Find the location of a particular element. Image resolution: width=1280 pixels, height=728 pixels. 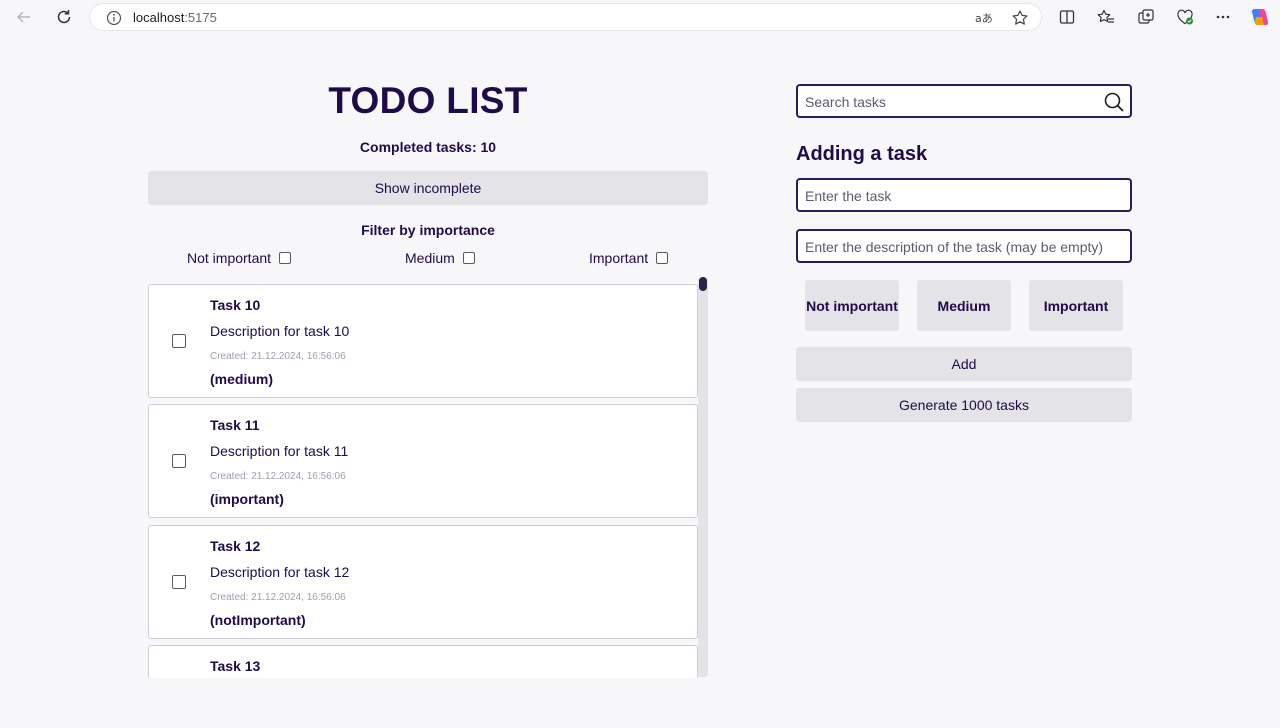

filter-not-important: Not important is located at coordinates (239, 258).